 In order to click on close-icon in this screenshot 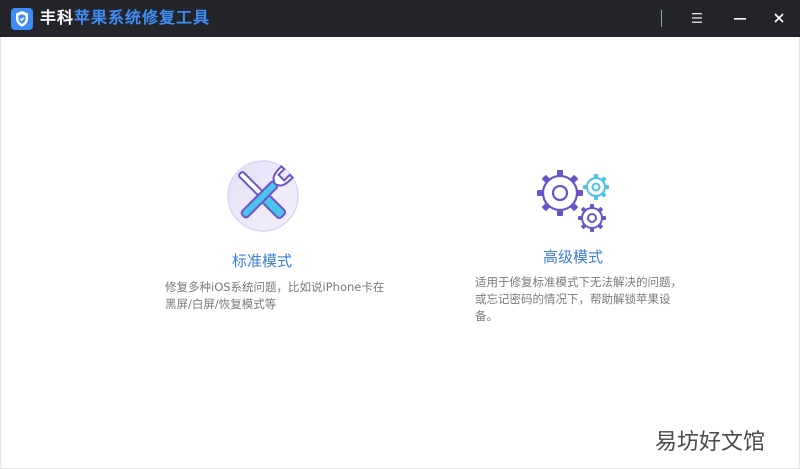, I will do `click(779, 18)`.